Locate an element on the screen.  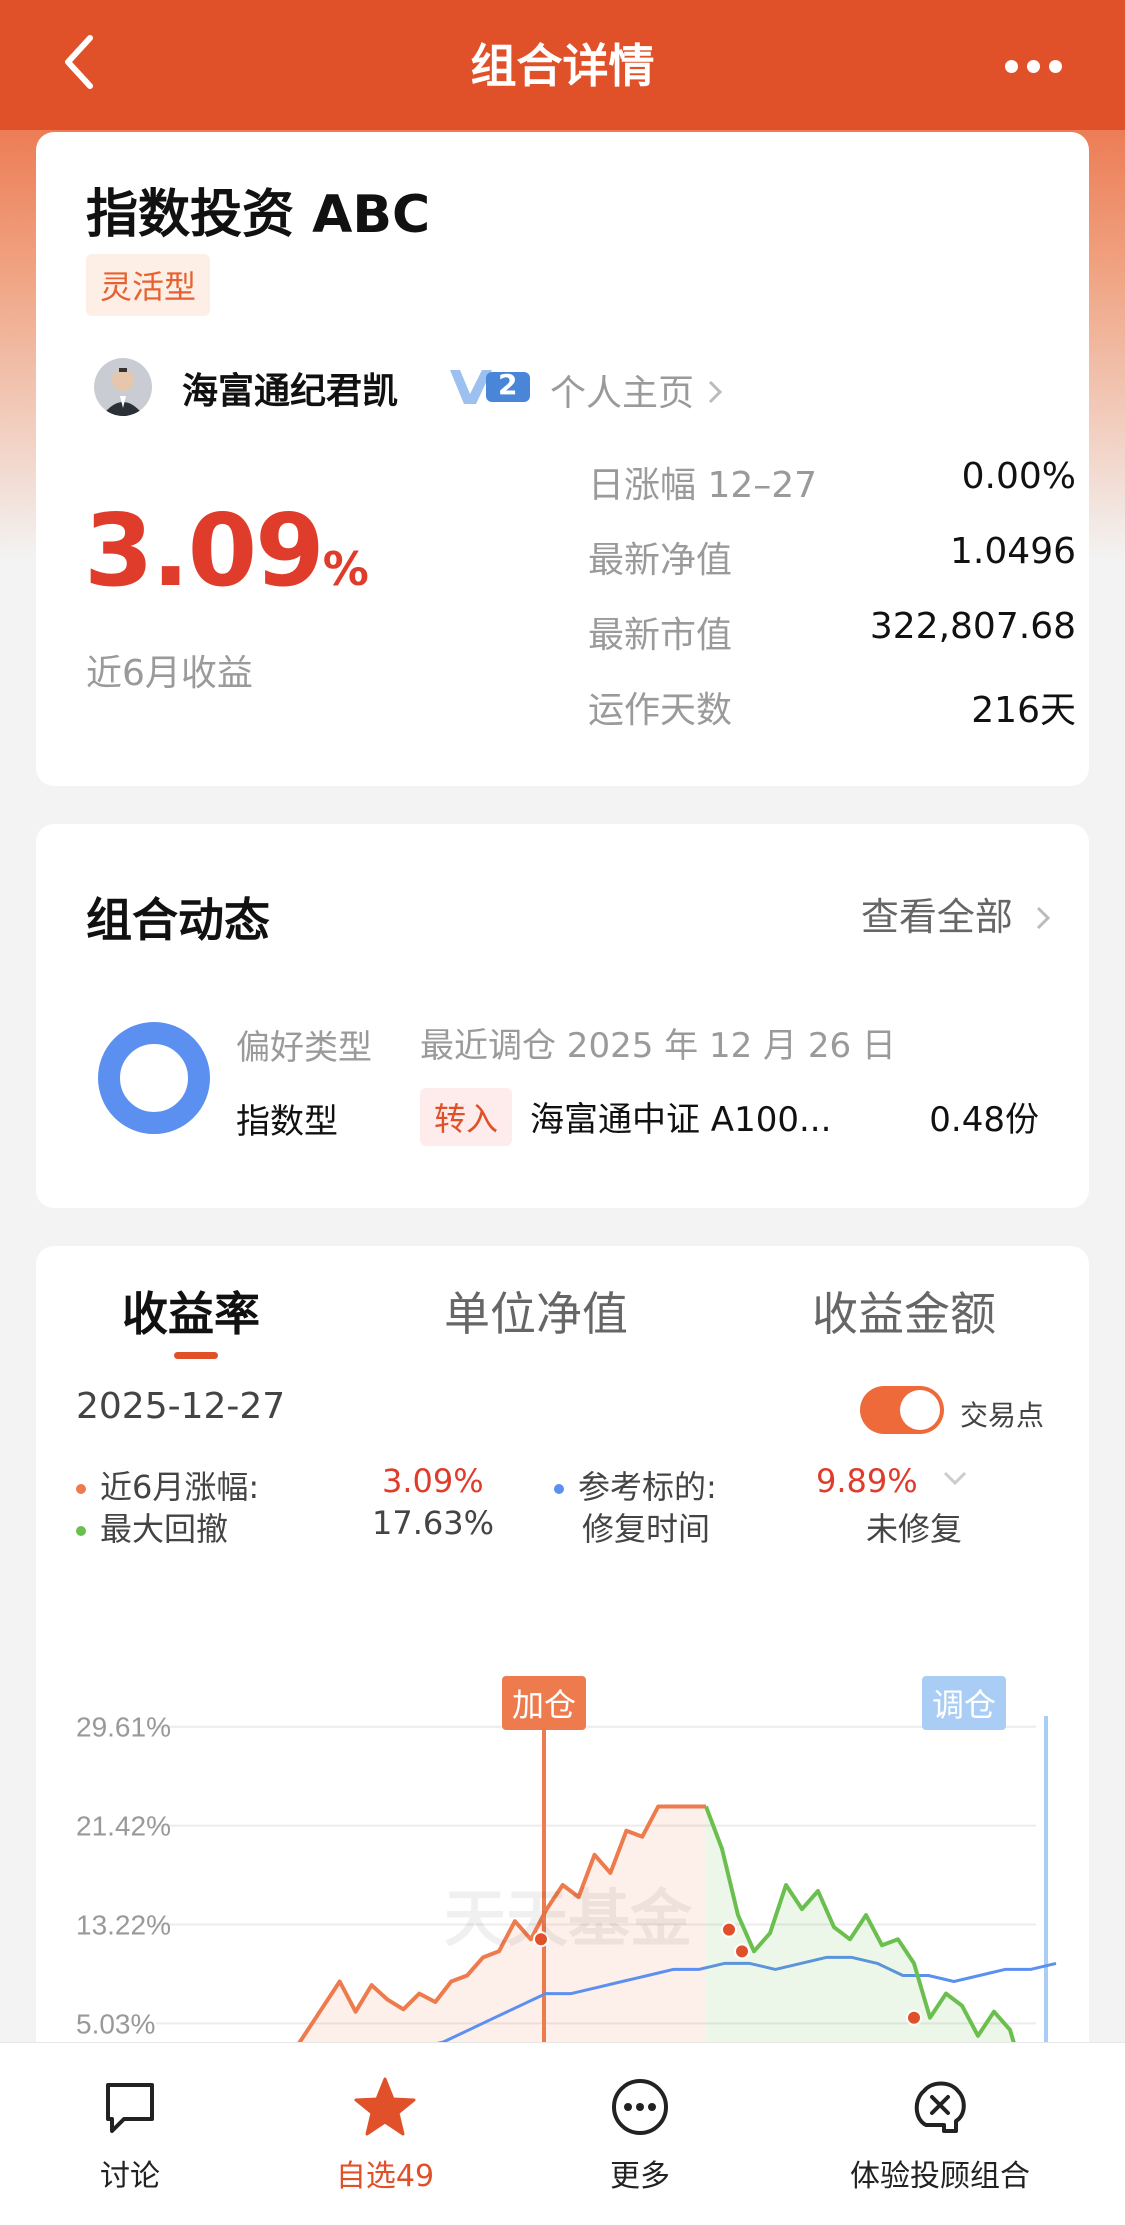
stat-label: 日涨幅 12–27 is located at coordinates (703, 485).